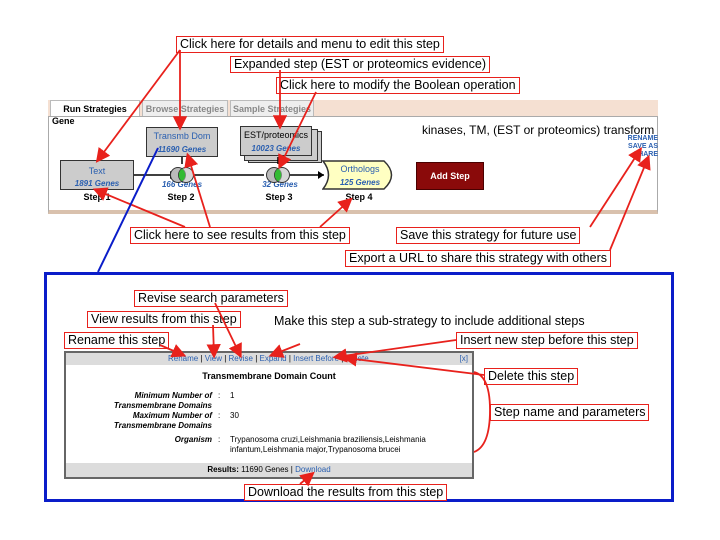 The width and height of the screenshot is (720, 540). What do you see at coordinates (313, 469) in the screenshot?
I see `download-link: Download` at bounding box center [313, 469].